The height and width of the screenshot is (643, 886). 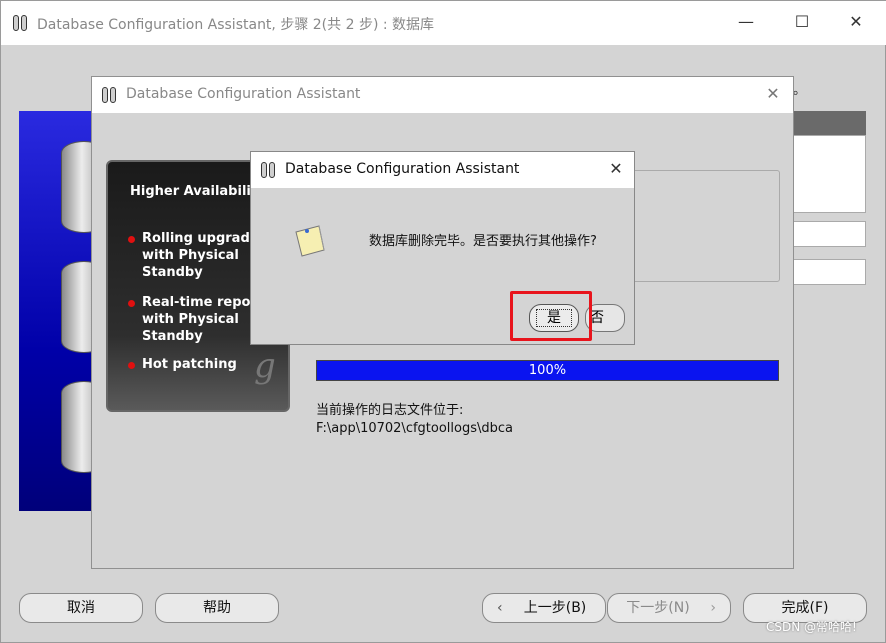 I want to click on progress-dialog-title-bar: Database Configuration Assistant ✕, so click(x=442, y=95).